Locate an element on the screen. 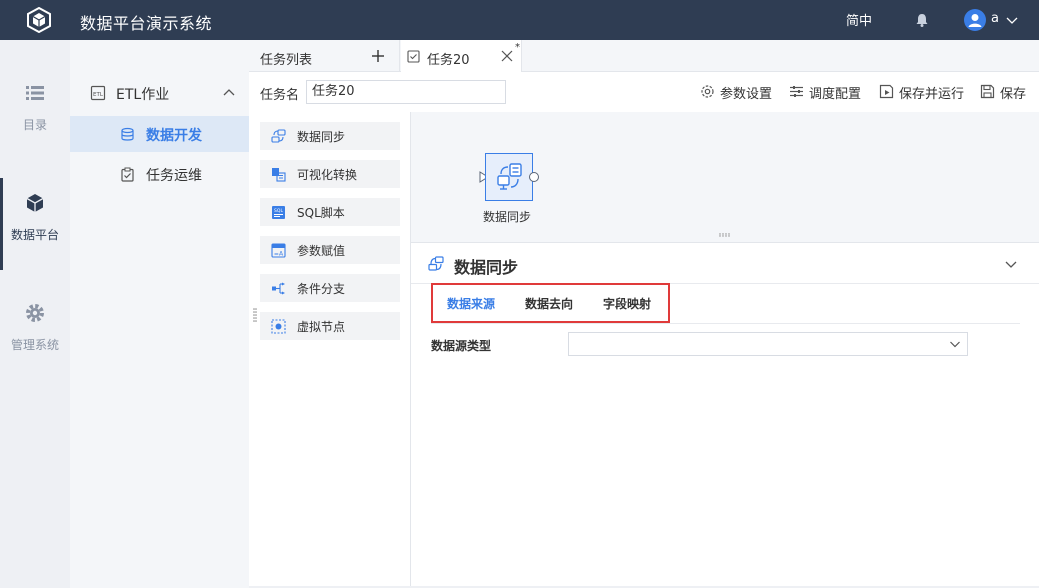 The height and width of the screenshot is (588, 1039). palette-item-label: 可视化转换 is located at coordinates (327, 175).